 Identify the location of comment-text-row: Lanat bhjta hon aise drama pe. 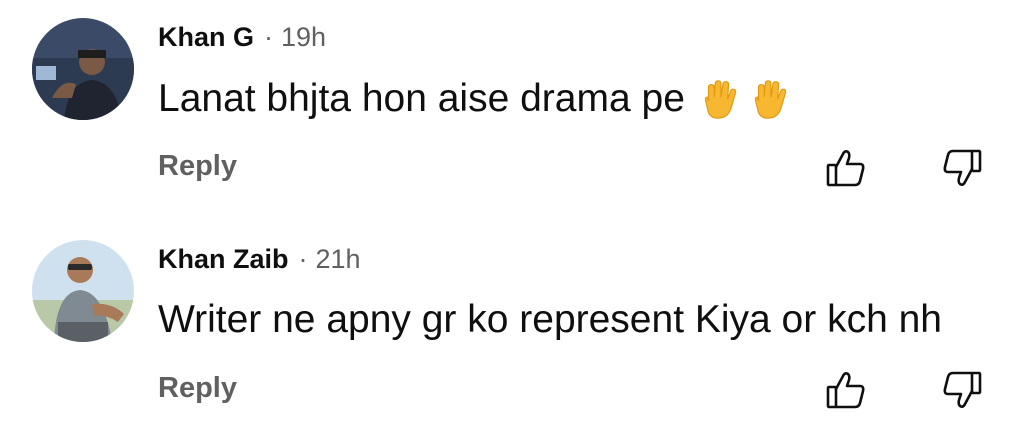
(475, 99).